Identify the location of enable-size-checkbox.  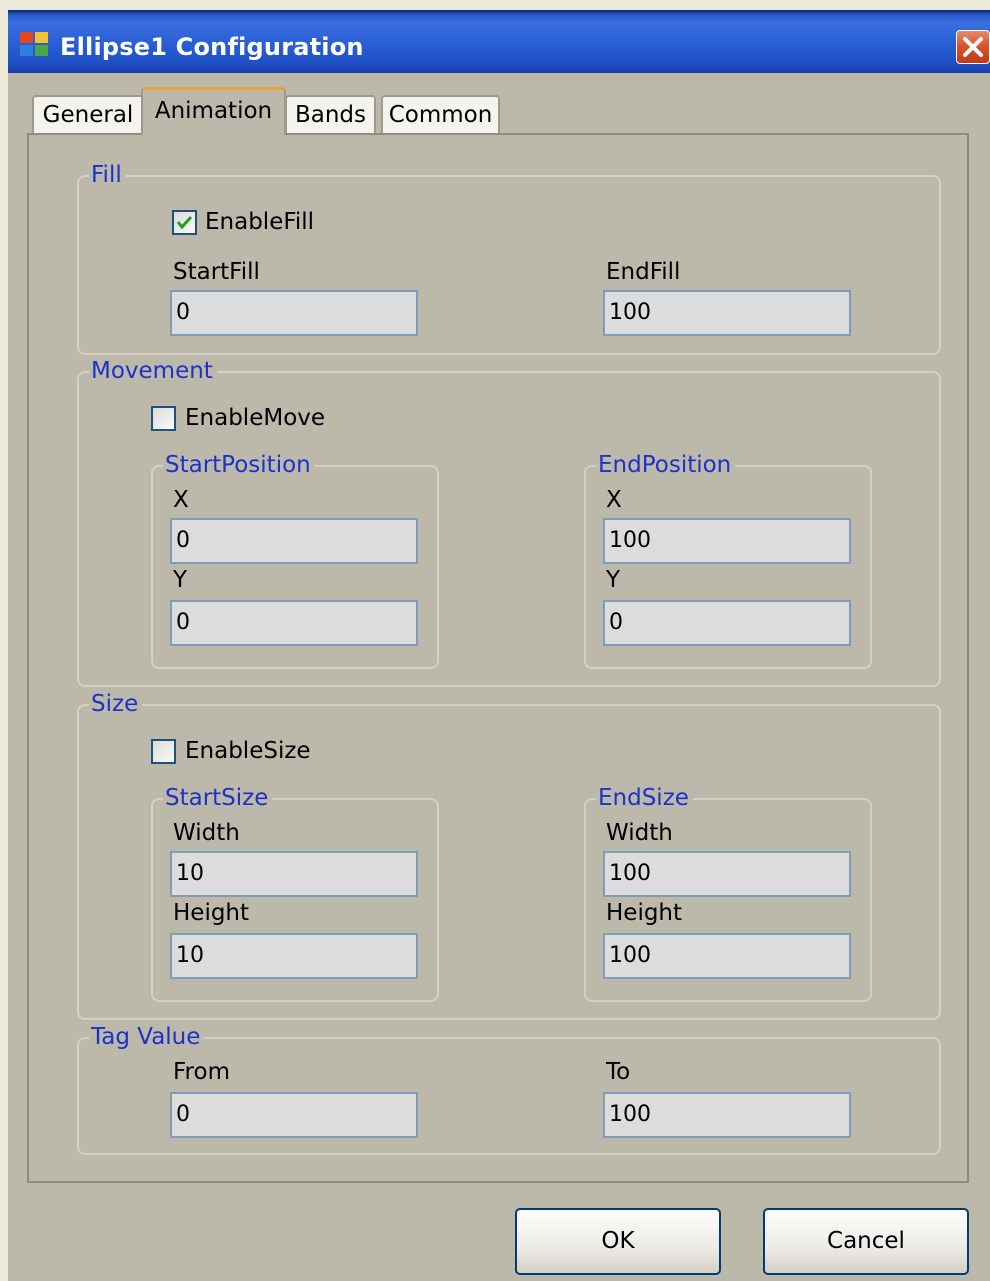
(163, 751).